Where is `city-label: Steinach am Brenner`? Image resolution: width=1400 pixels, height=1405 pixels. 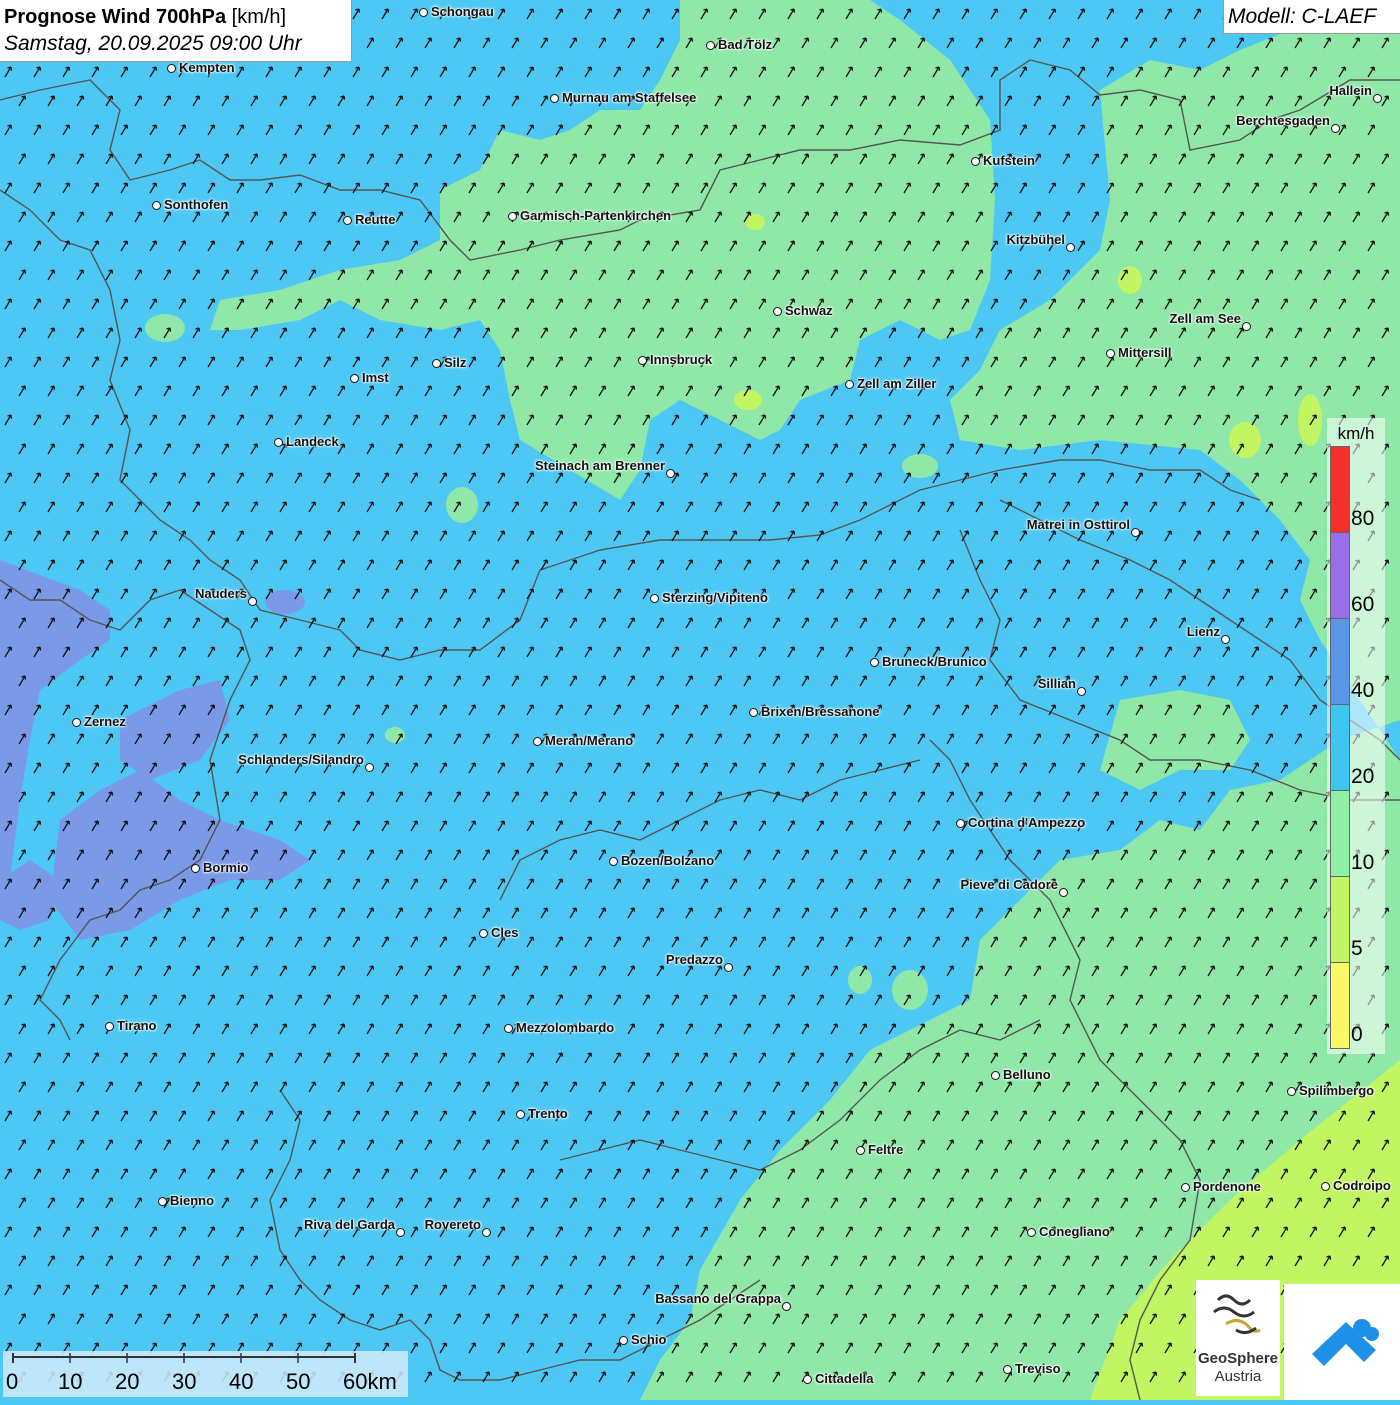 city-label: Steinach am Brenner is located at coordinates (599, 465).